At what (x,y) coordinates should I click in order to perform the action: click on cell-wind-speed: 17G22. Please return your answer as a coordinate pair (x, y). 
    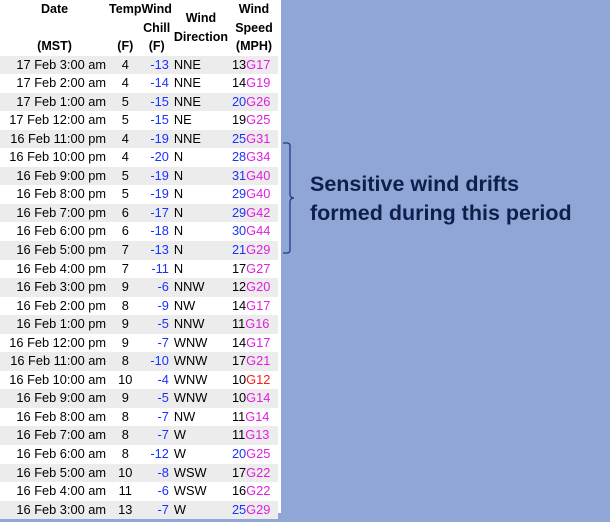
    Looking at the image, I should click on (253, 473).